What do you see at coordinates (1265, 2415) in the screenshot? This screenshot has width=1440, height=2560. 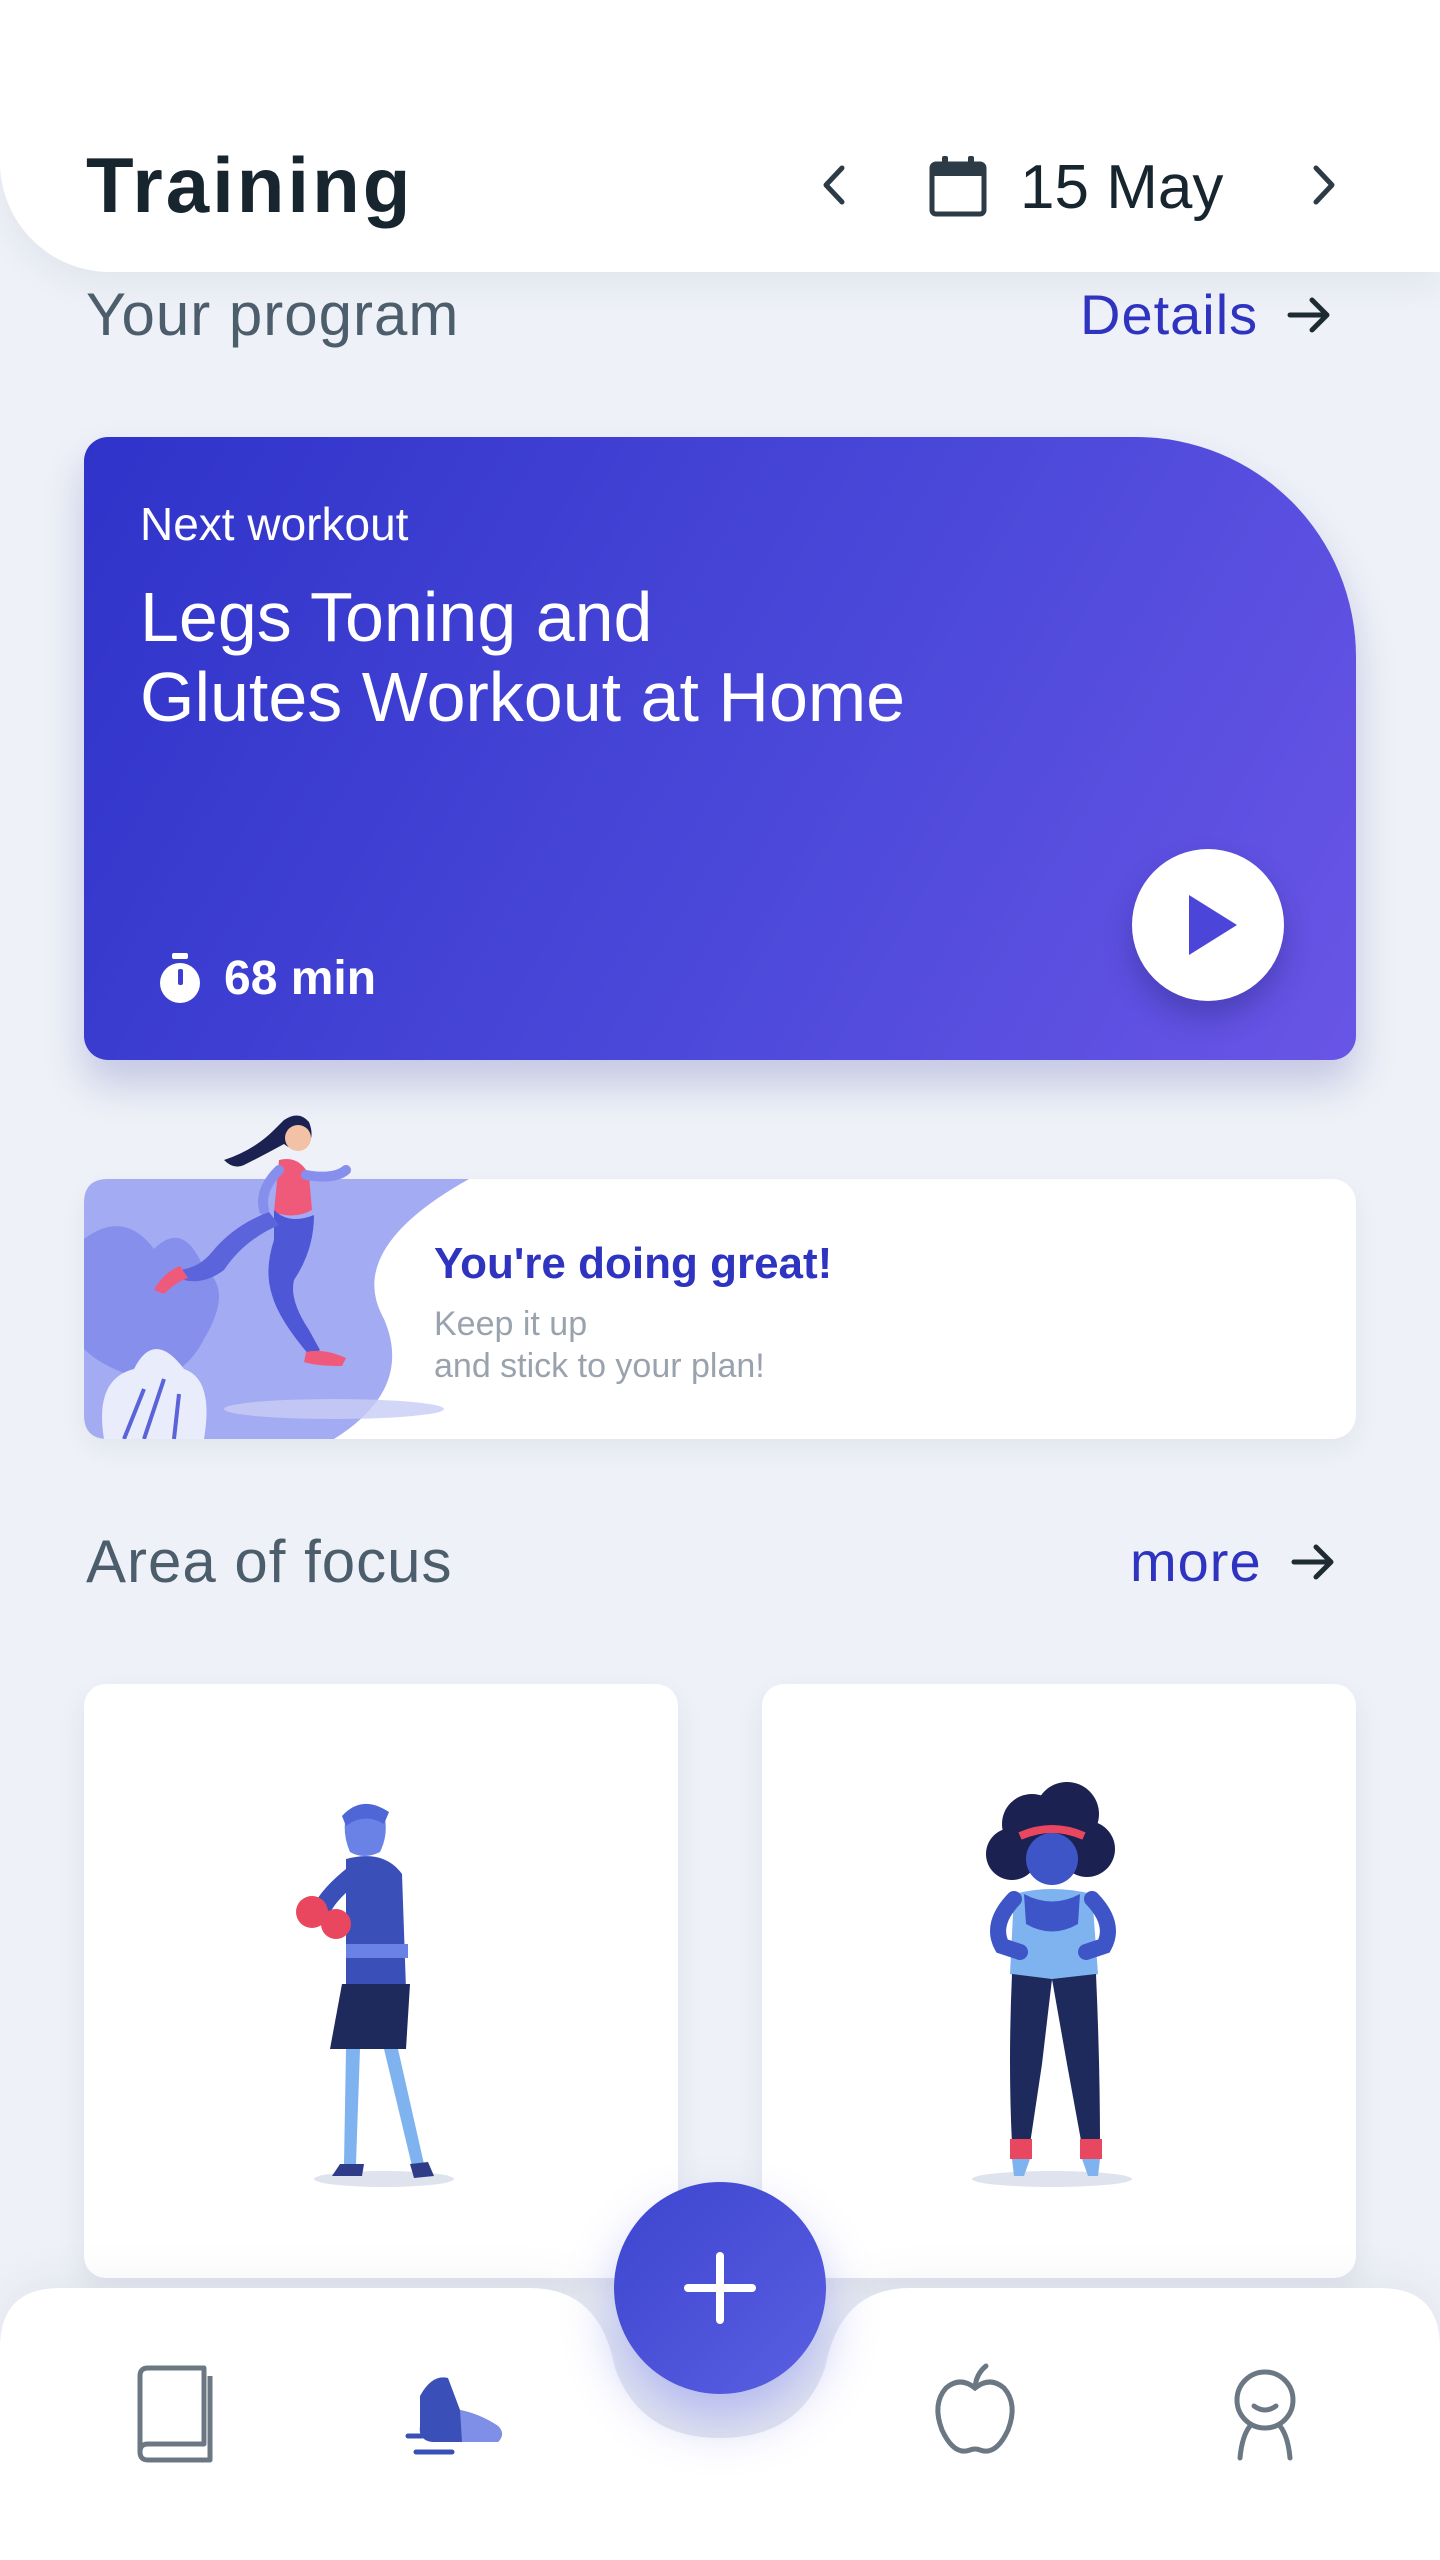 I see `profile-icon` at bounding box center [1265, 2415].